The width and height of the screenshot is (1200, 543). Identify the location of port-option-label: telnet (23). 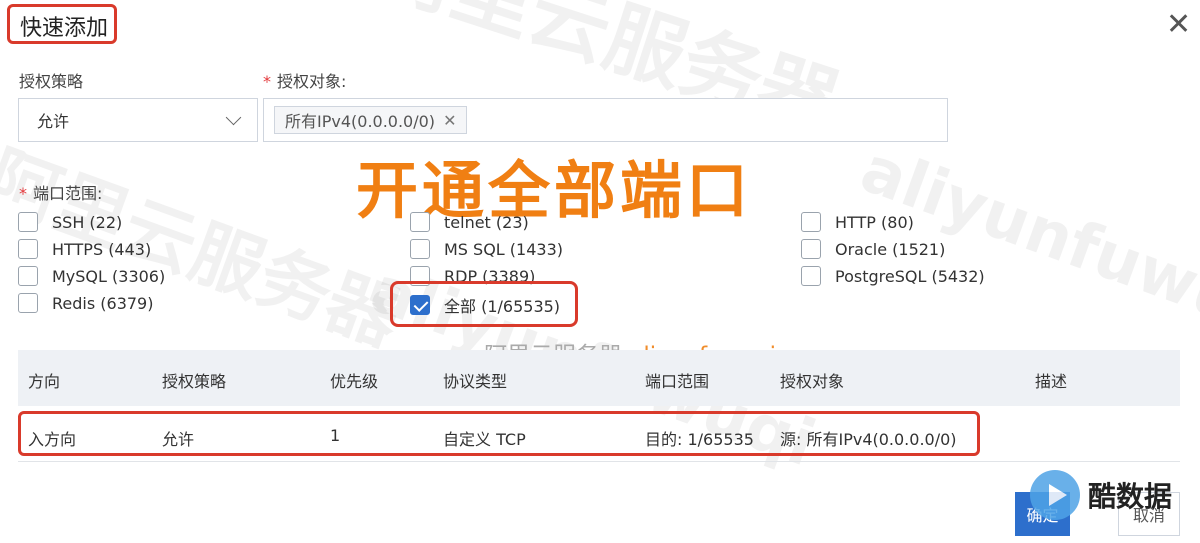
(486, 222).